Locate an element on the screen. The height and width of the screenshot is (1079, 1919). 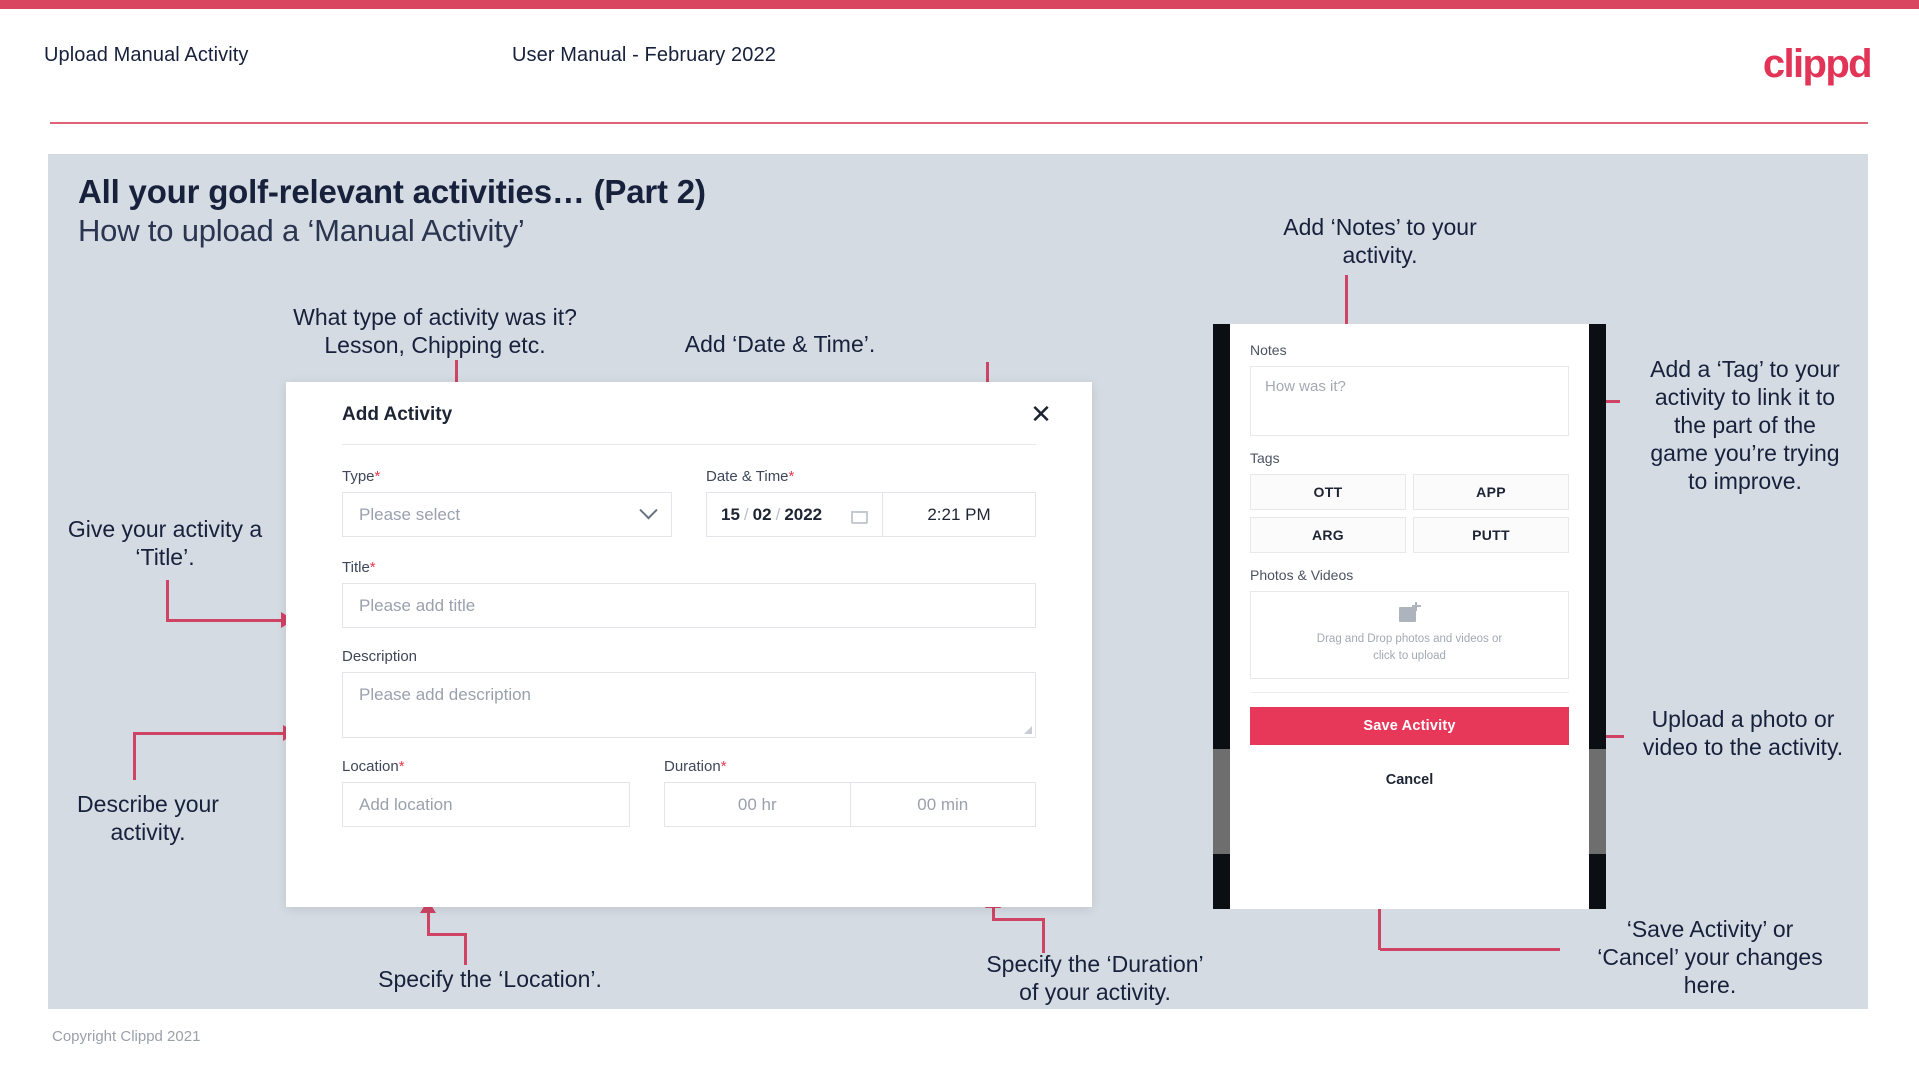
date-sep-1: / is located at coordinates (746, 514).